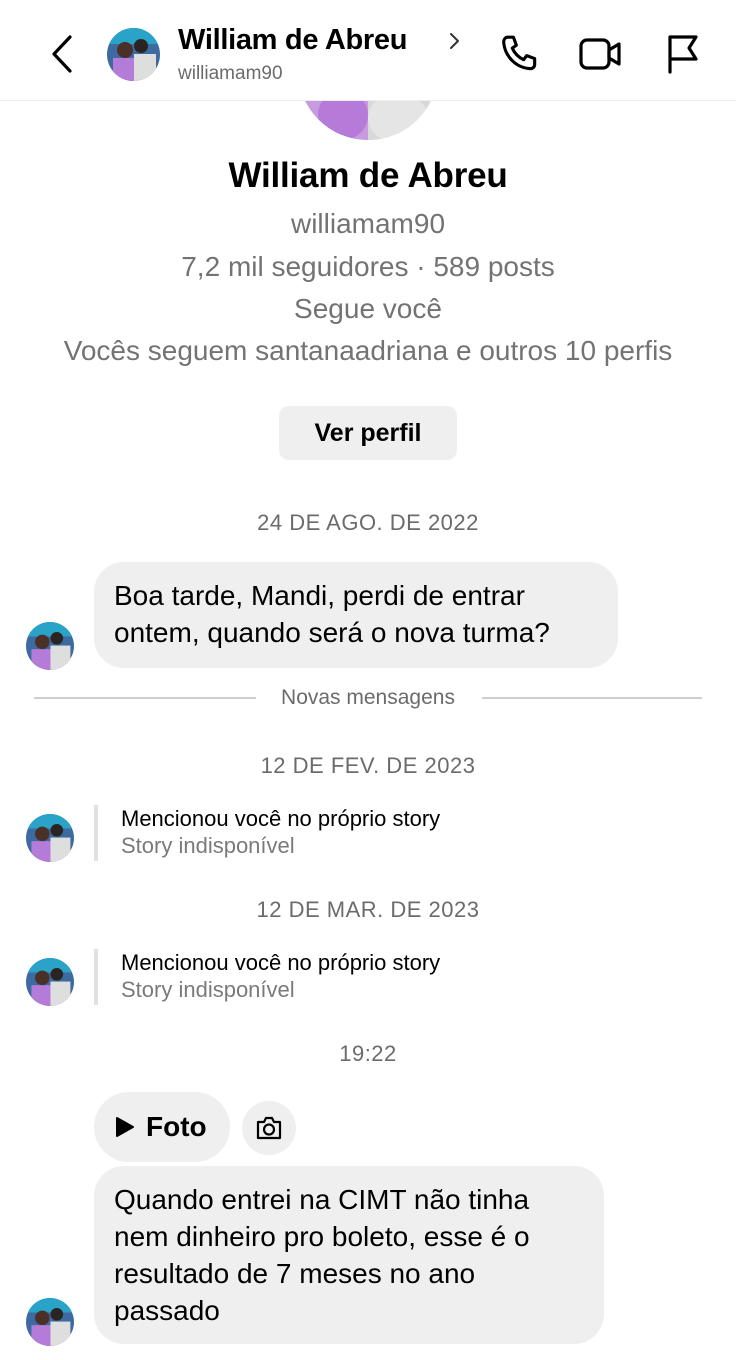  What do you see at coordinates (368, 308) in the screenshot?
I see `follows-you-label: Segue você` at bounding box center [368, 308].